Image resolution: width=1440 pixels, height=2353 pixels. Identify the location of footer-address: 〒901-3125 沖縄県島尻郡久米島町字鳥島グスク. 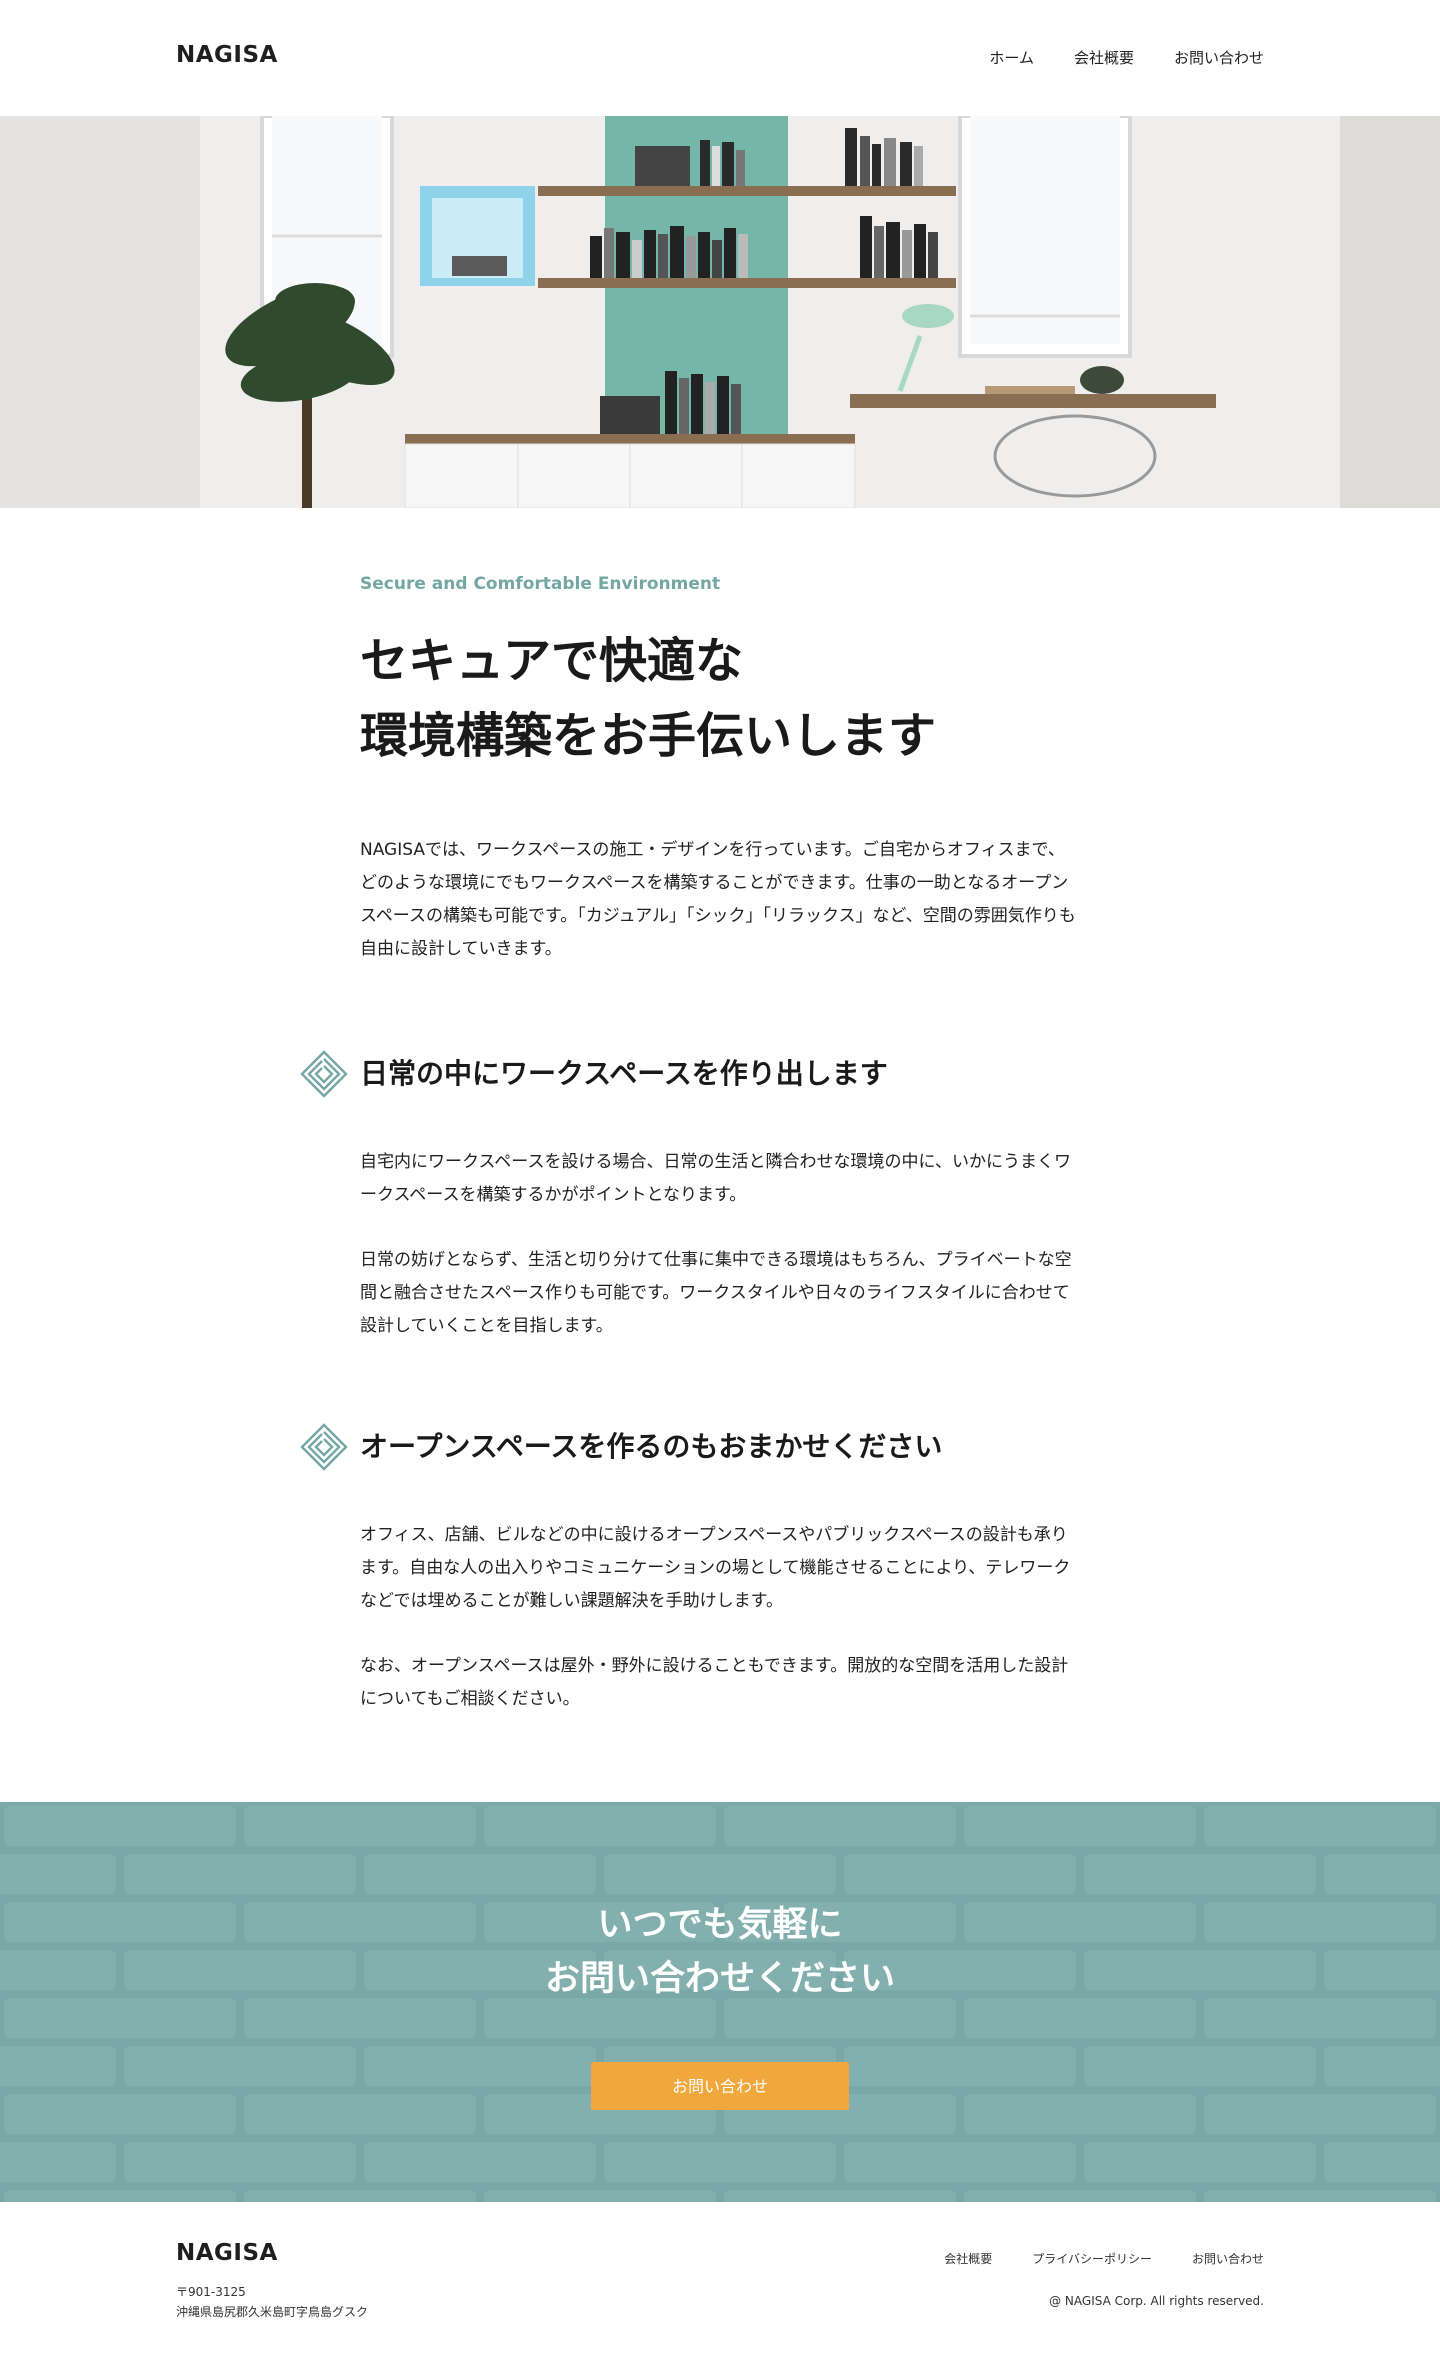
(272, 2302).